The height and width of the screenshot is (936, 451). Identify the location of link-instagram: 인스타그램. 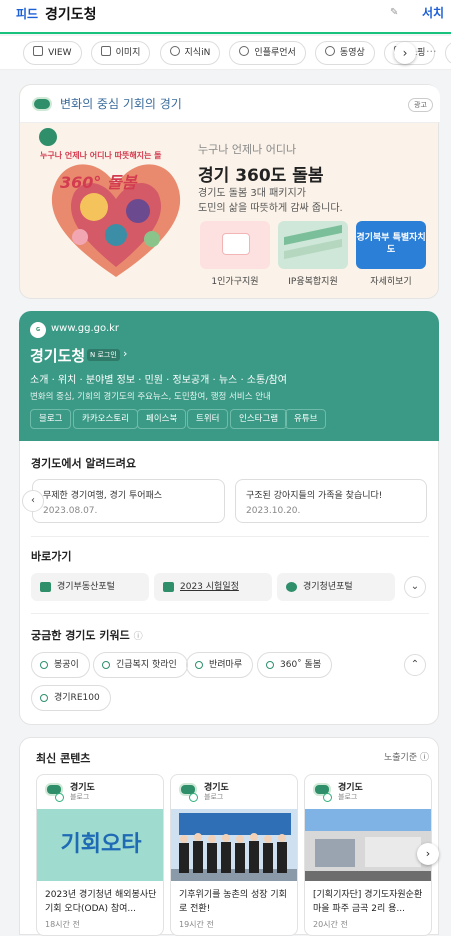
(259, 419).